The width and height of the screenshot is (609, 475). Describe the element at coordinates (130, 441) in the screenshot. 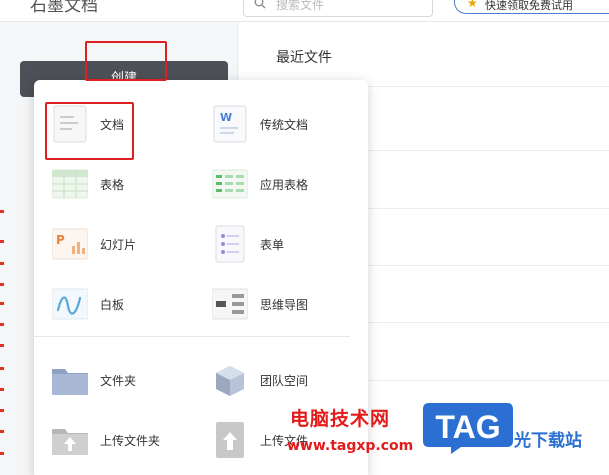

I see `menu-item-label: 上传文件夹` at that location.